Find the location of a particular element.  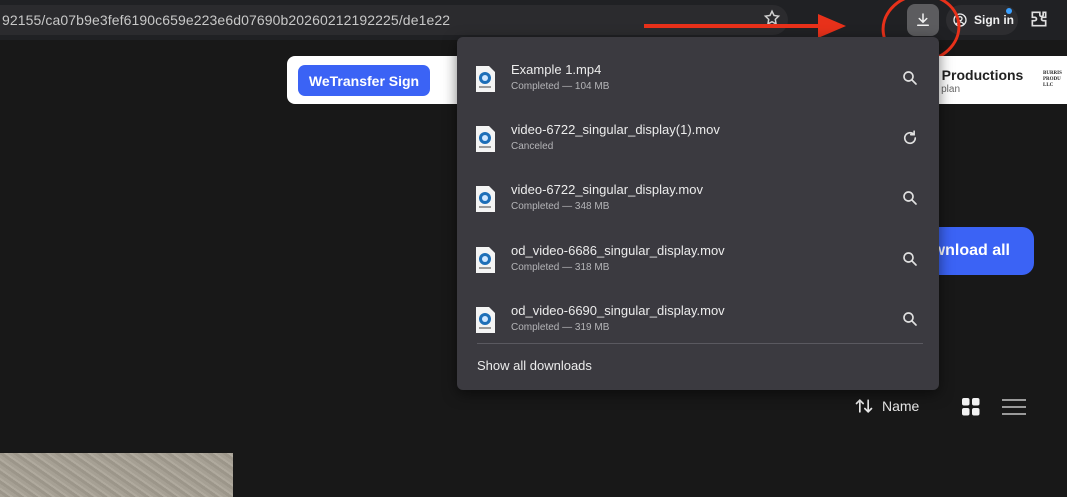

sort-control: Name is located at coordinates (886, 406).